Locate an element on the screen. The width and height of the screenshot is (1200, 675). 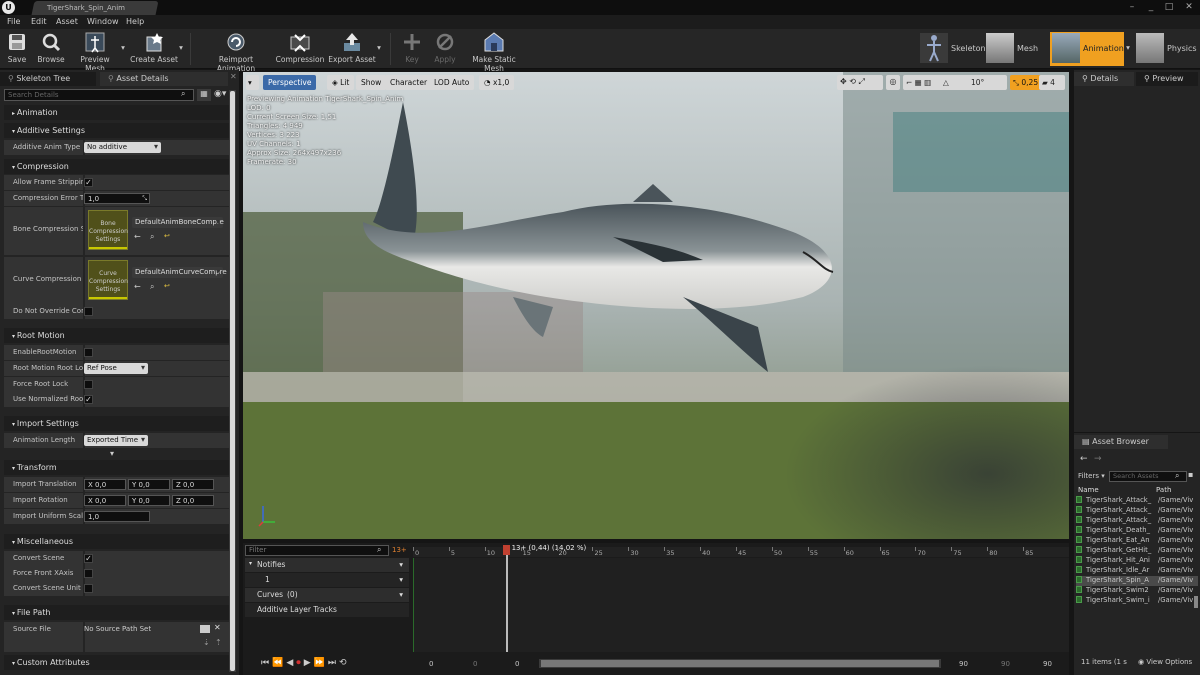
range-start-value: 0 is located at coordinates (431, 664).